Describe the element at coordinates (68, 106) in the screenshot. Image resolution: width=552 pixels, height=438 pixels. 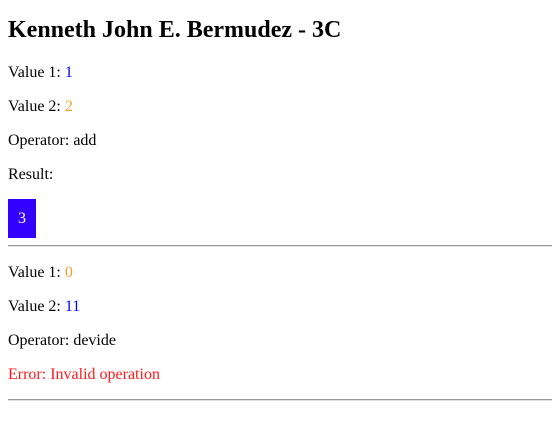
I see `calc1-value2: 2` at that location.